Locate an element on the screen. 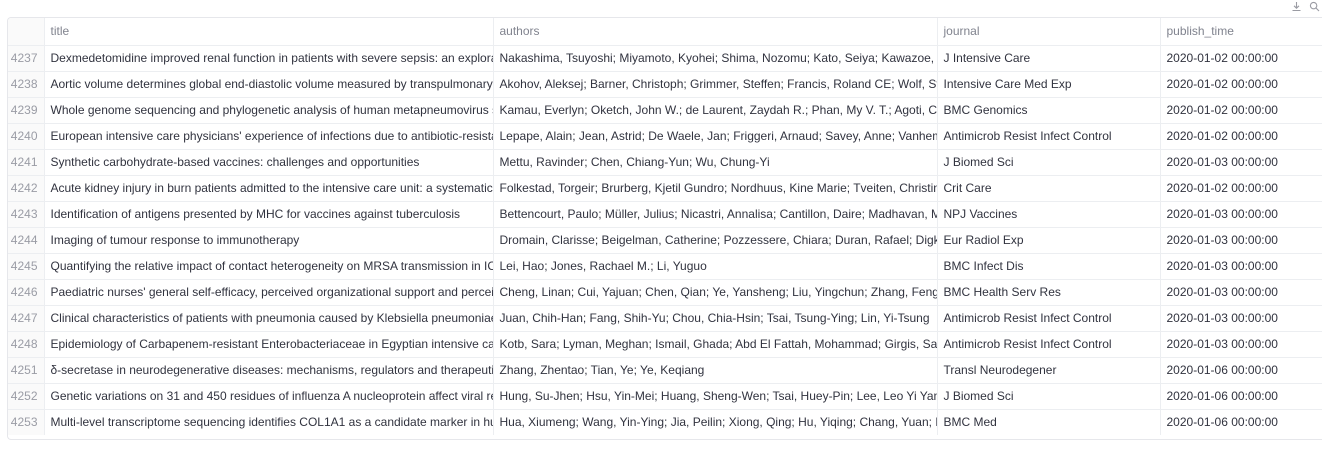 The height and width of the screenshot is (452, 1322). row-index: 4247 is located at coordinates (26, 318).